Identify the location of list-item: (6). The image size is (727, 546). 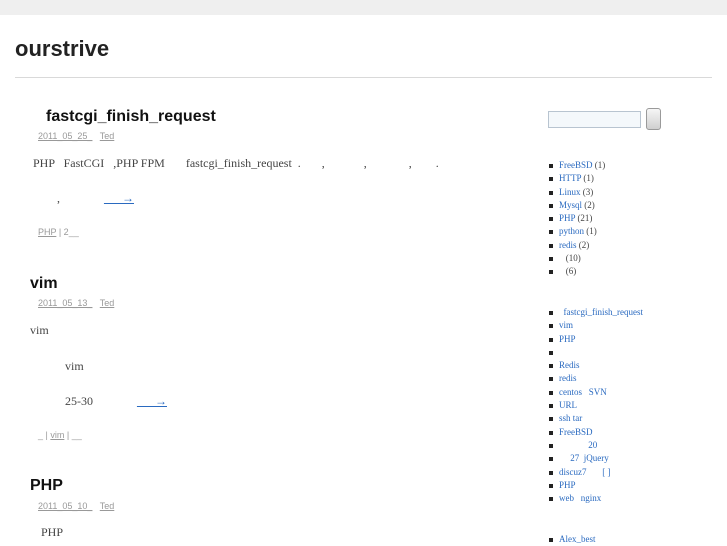
(576, 271).